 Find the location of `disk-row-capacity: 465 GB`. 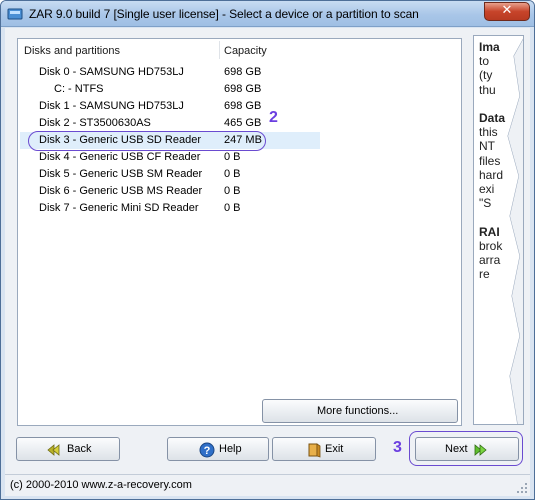

disk-row-capacity: 465 GB is located at coordinates (243, 123).